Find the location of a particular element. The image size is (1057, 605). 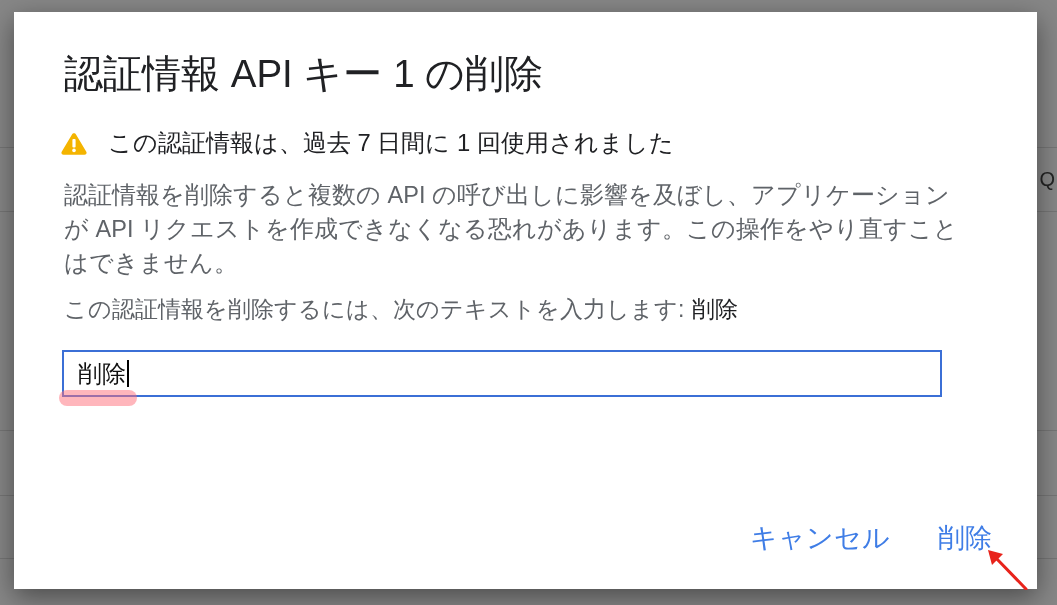

text-field: 削除 is located at coordinates (502, 373).